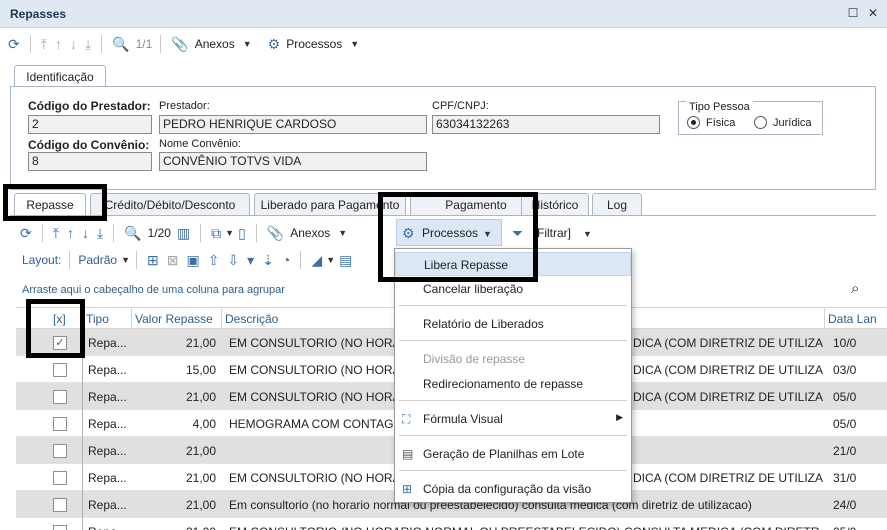  I want to click on juridica-radio, so click(760, 122).